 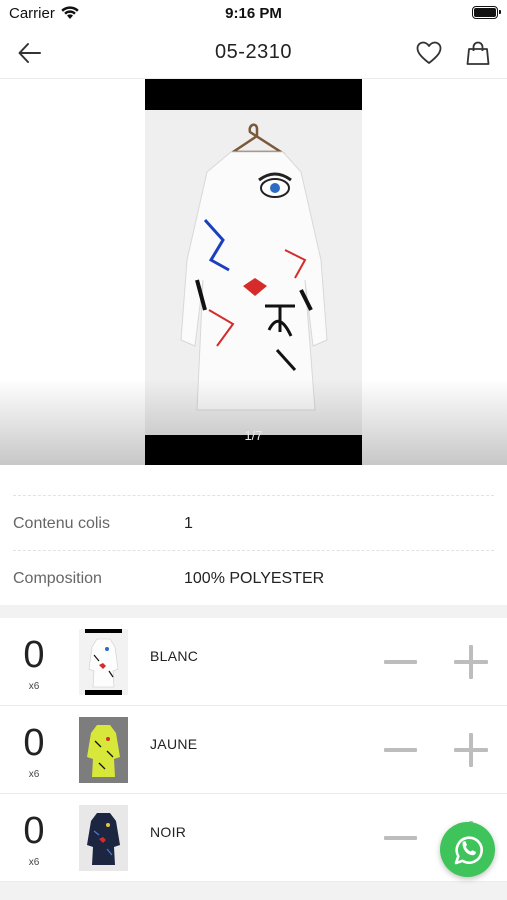 What do you see at coordinates (486, 12) in the screenshot?
I see `battery-icon` at bounding box center [486, 12].